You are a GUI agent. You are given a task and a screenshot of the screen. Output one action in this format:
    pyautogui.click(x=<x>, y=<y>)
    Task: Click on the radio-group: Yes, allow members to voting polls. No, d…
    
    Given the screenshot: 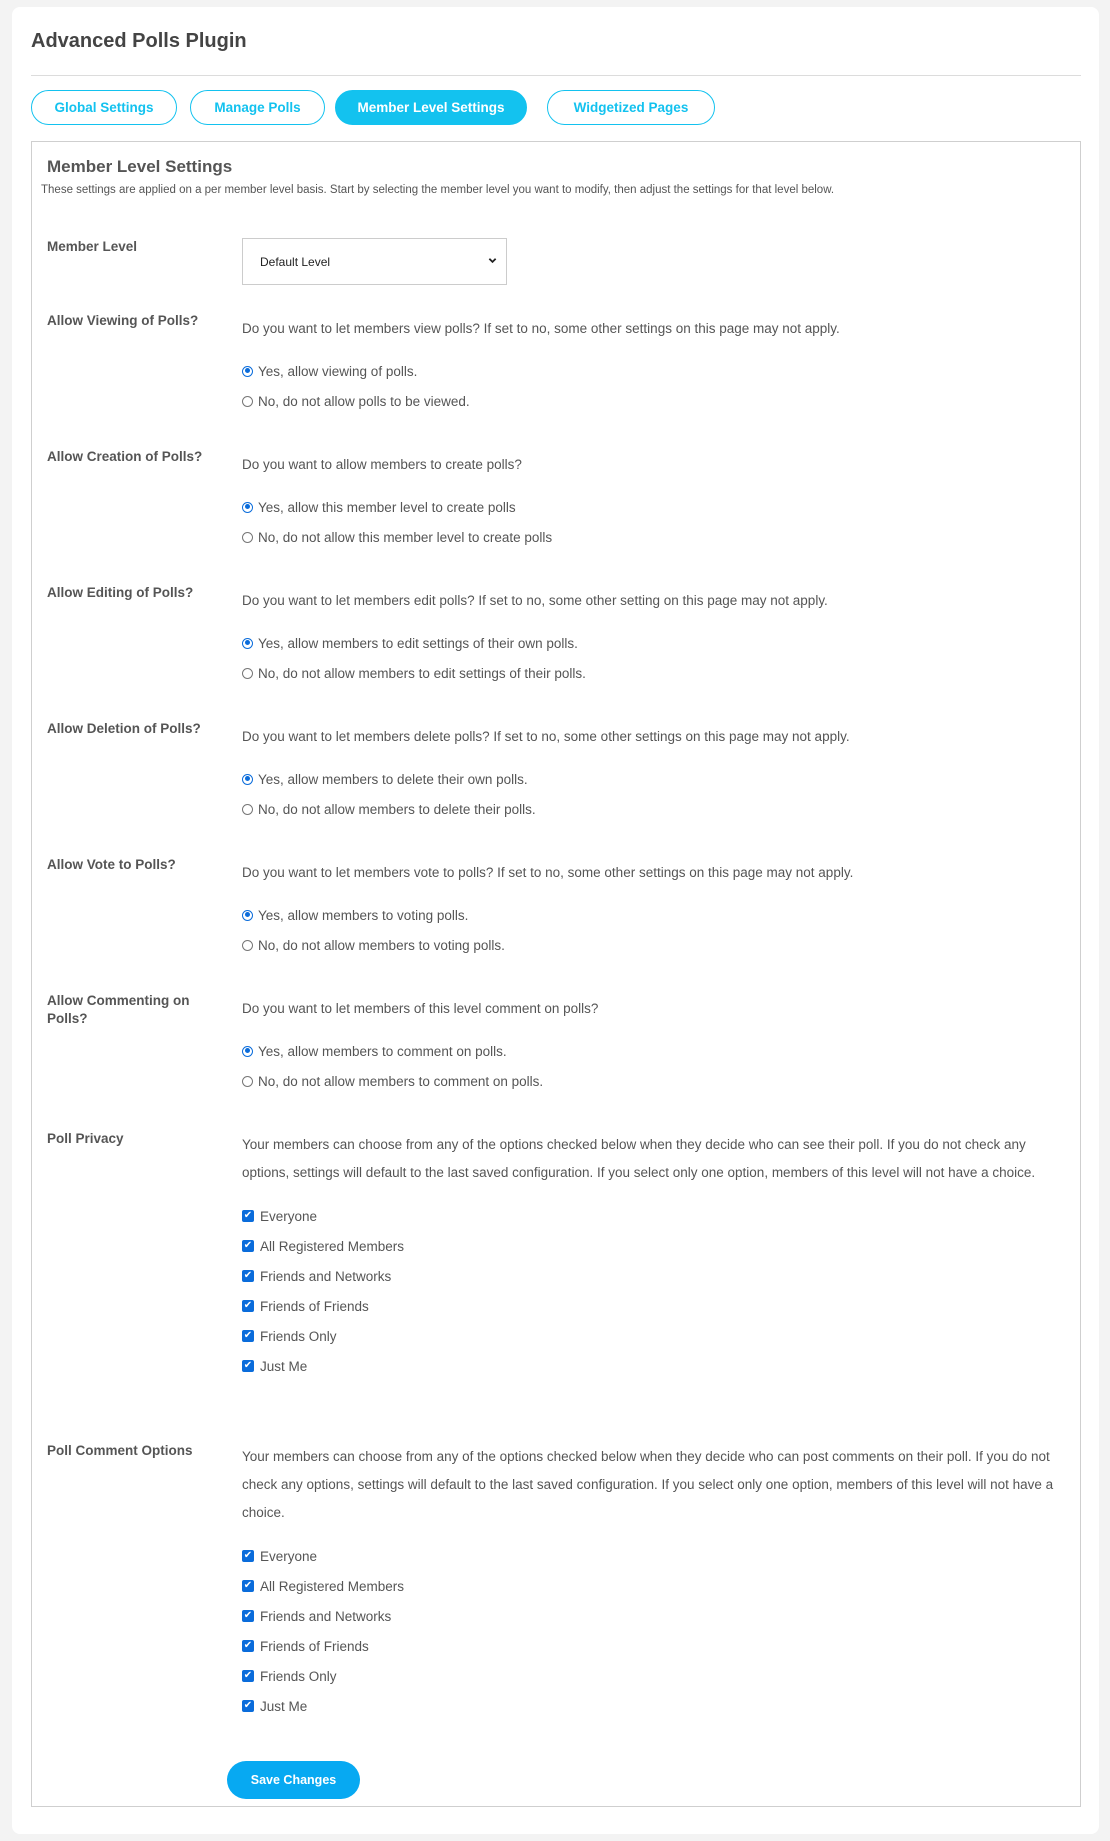 What is the action you would take?
    pyautogui.click(x=649, y=930)
    